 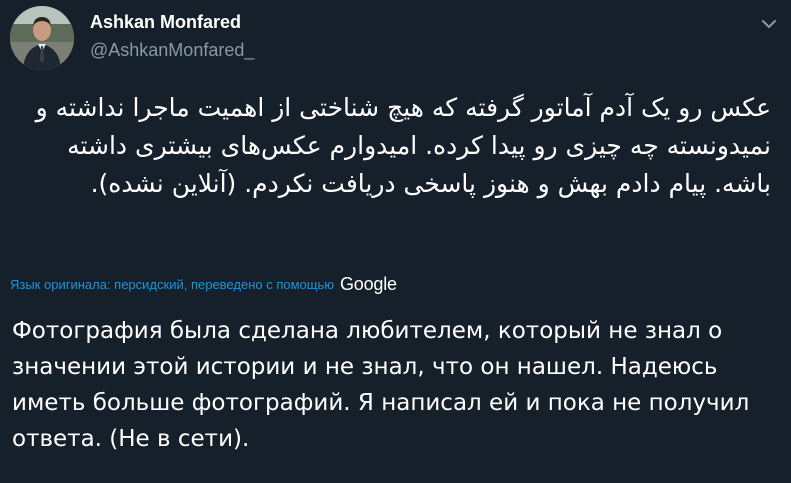 What do you see at coordinates (769, 24) in the screenshot?
I see `chevron-down-icon` at bounding box center [769, 24].